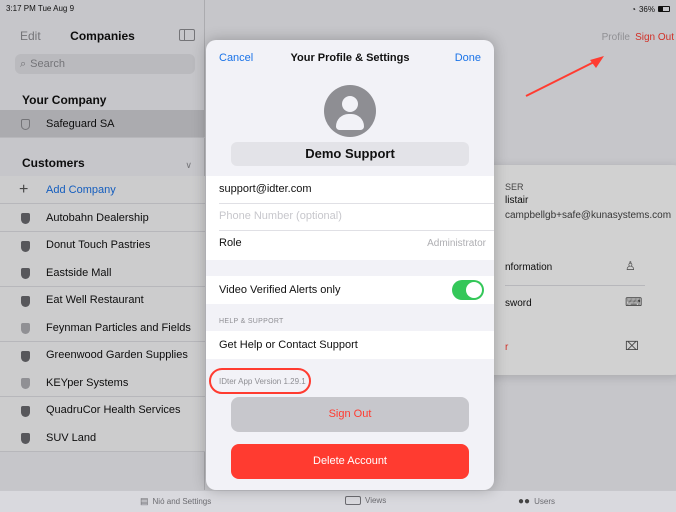 Image resolution: width=676 pixels, height=512 pixels. Describe the element at coordinates (365, 500) in the screenshot. I see `tab-views: Views` at that location.